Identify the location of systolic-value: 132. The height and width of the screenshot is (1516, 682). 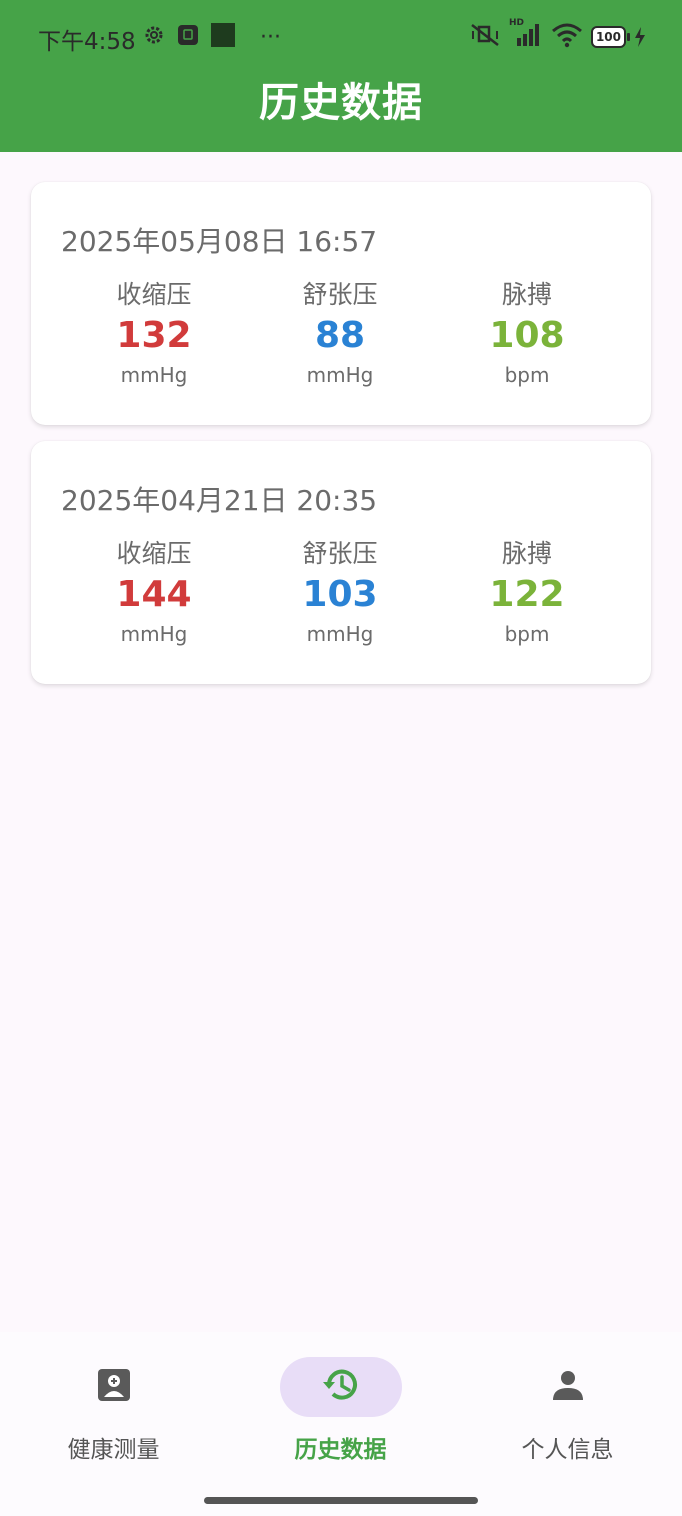
(154, 335).